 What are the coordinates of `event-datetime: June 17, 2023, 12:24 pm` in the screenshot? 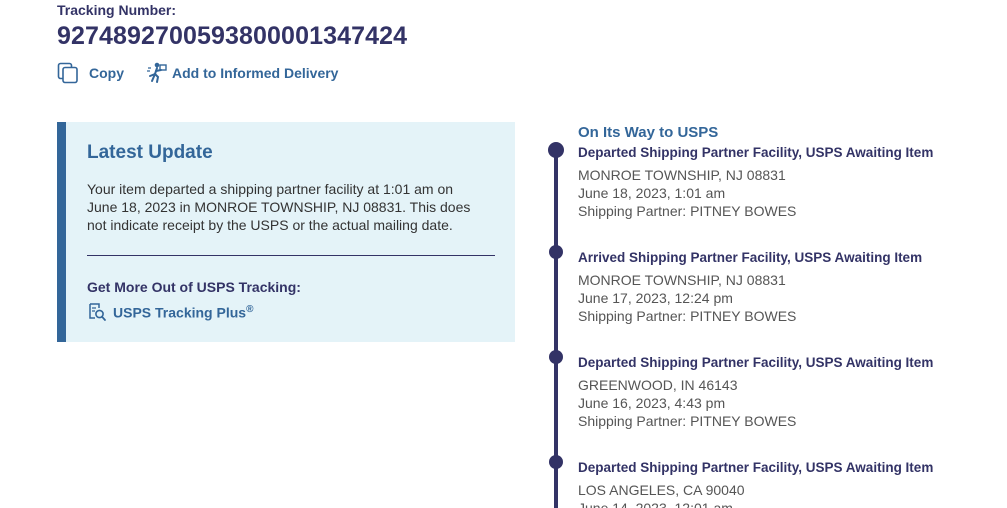 It's located at (655, 298).